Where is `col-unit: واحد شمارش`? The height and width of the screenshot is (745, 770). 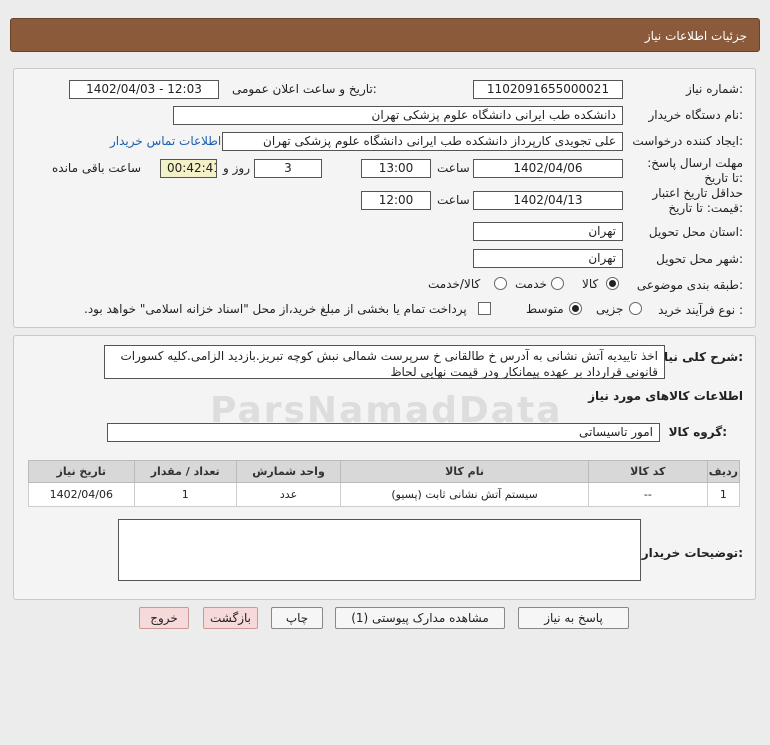
col-unit: واحد شمارش is located at coordinates (288, 471).